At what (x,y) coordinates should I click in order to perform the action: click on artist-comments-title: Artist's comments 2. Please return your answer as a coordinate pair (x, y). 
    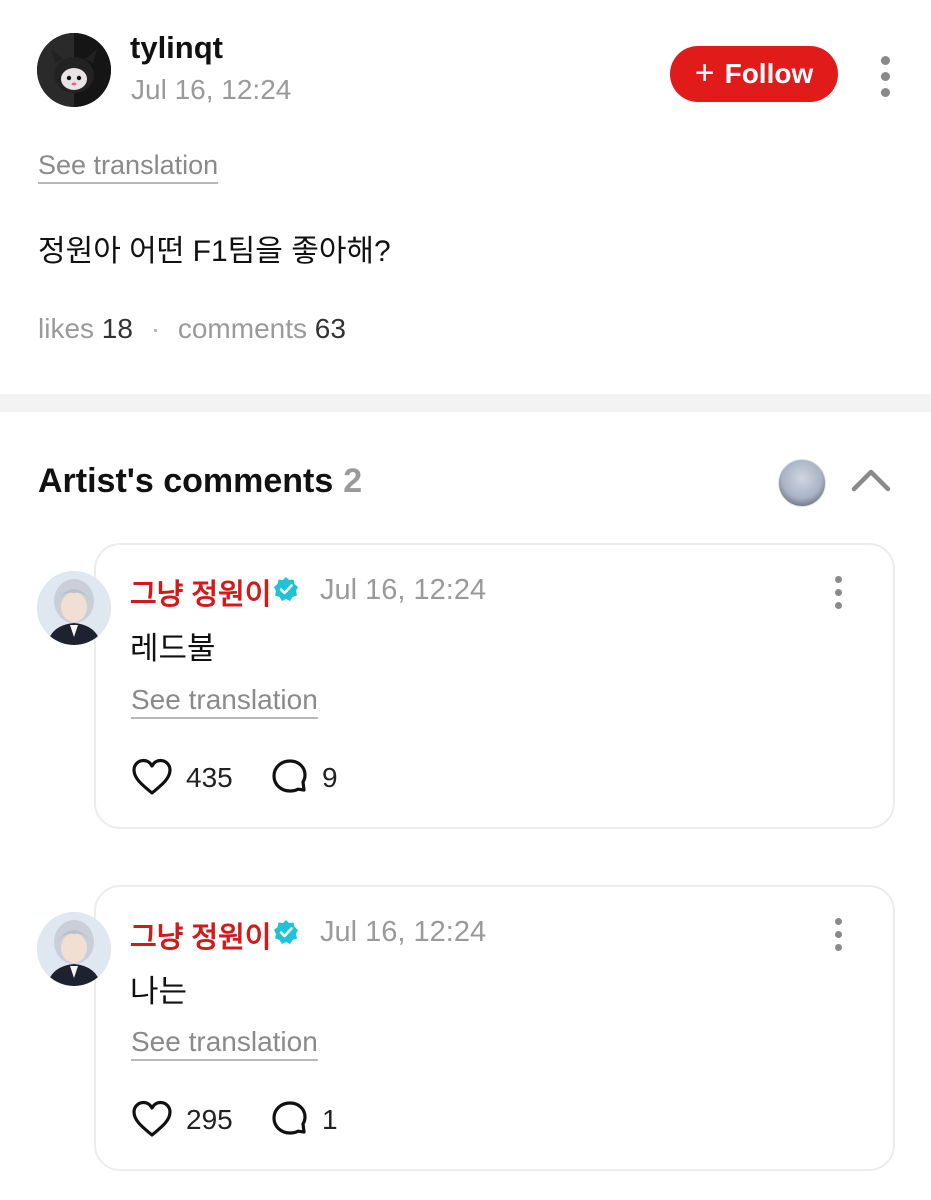
    Looking at the image, I should click on (200, 481).